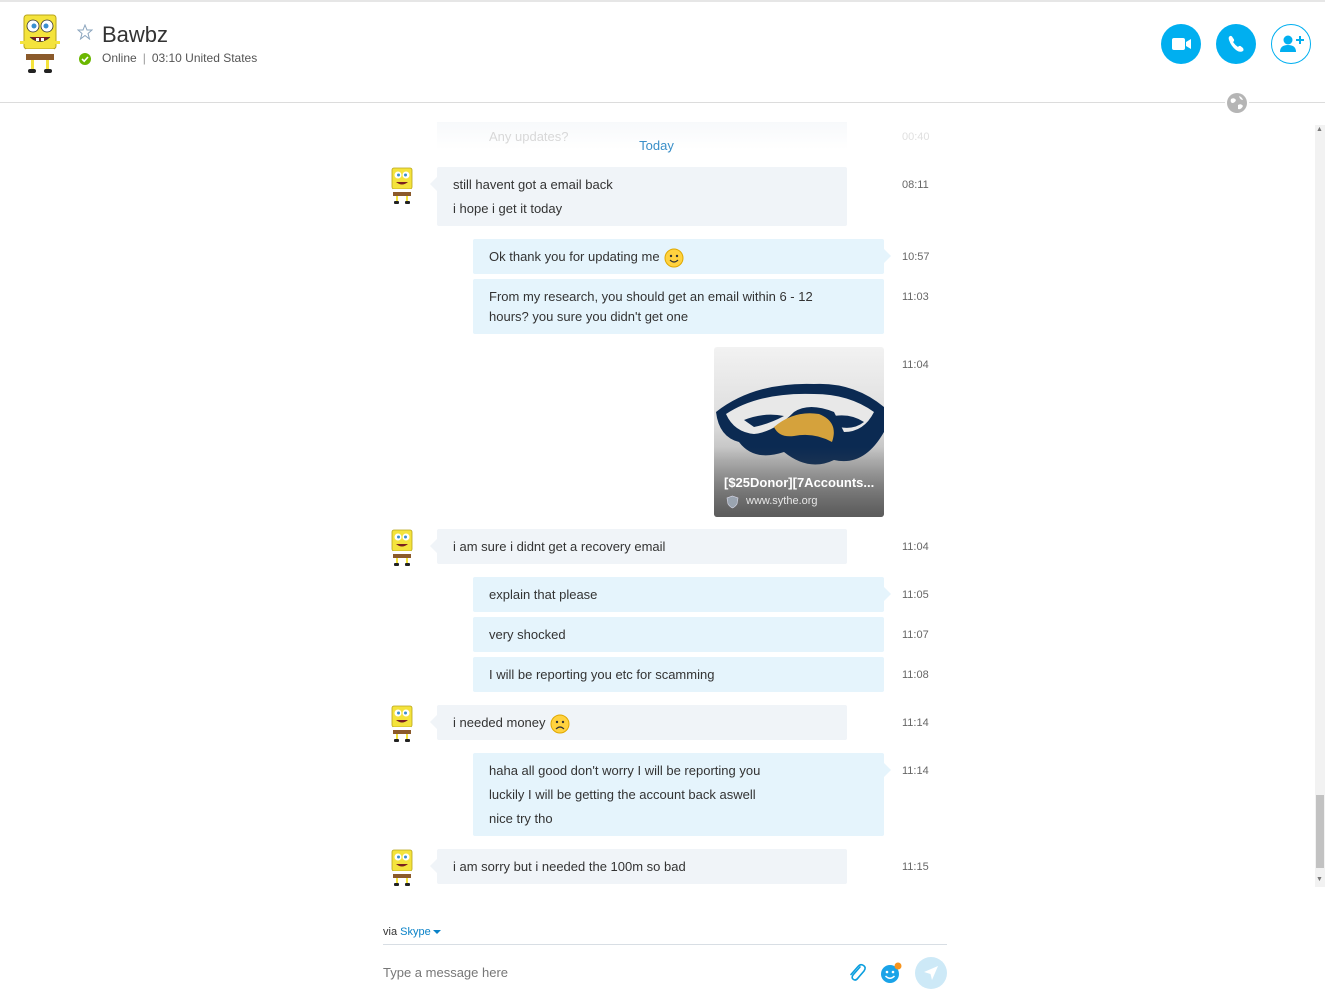 The height and width of the screenshot is (1000, 1325). I want to click on presence-status: Online, so click(119, 58).